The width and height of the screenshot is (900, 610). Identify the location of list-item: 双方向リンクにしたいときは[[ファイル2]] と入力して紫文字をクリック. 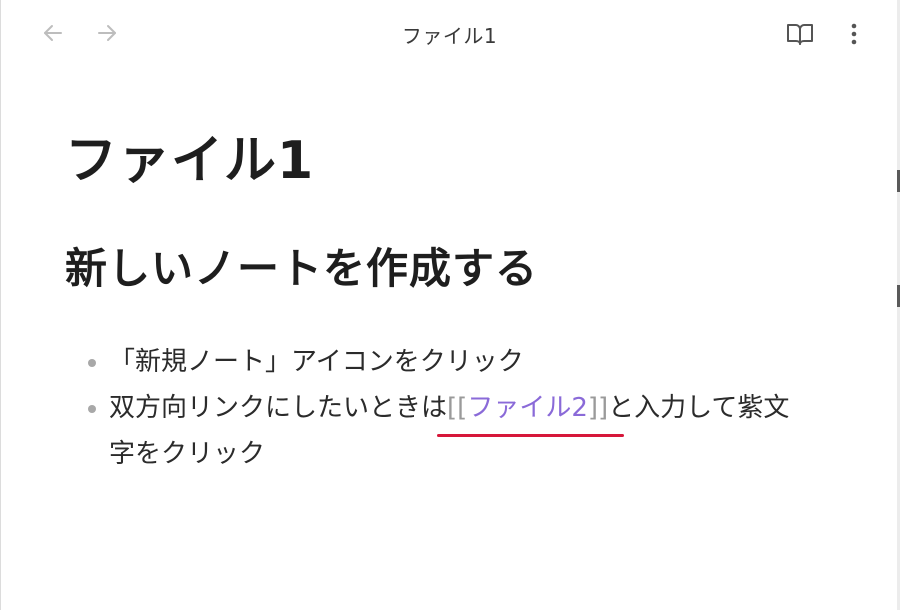
(437, 431).